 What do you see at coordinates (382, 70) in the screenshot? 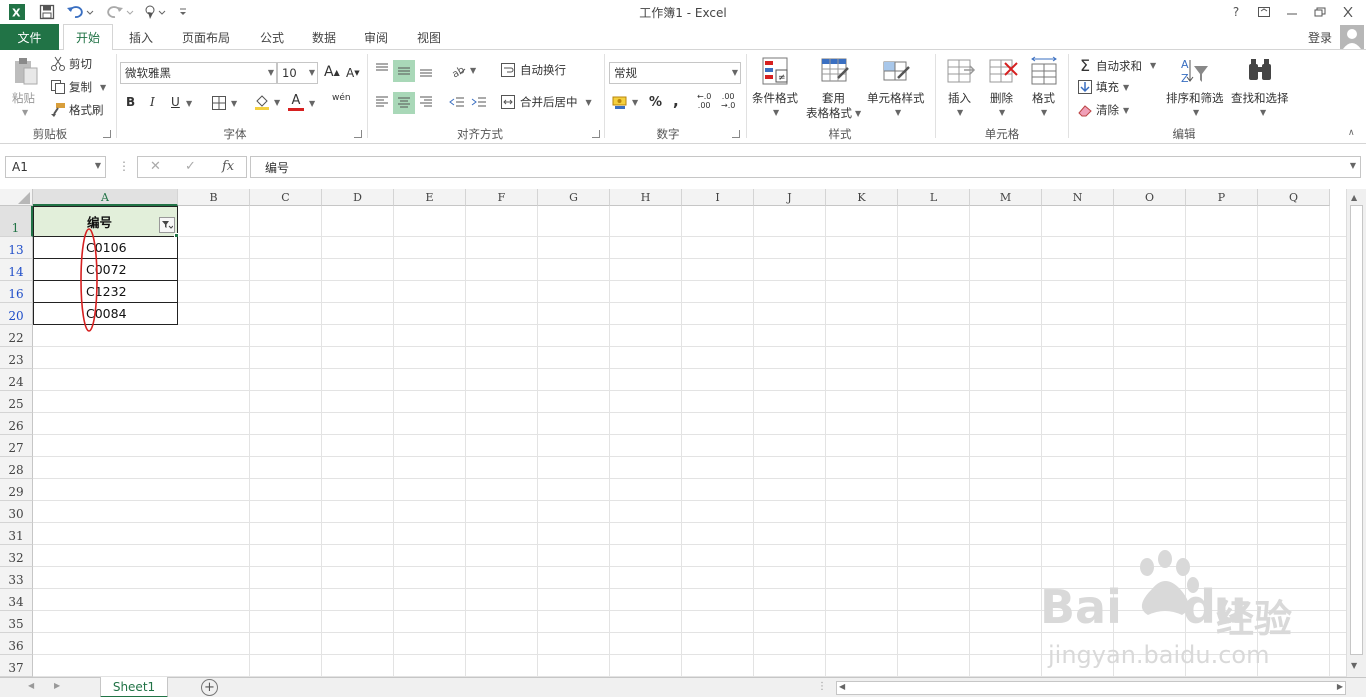
I see `align-top-button` at bounding box center [382, 70].